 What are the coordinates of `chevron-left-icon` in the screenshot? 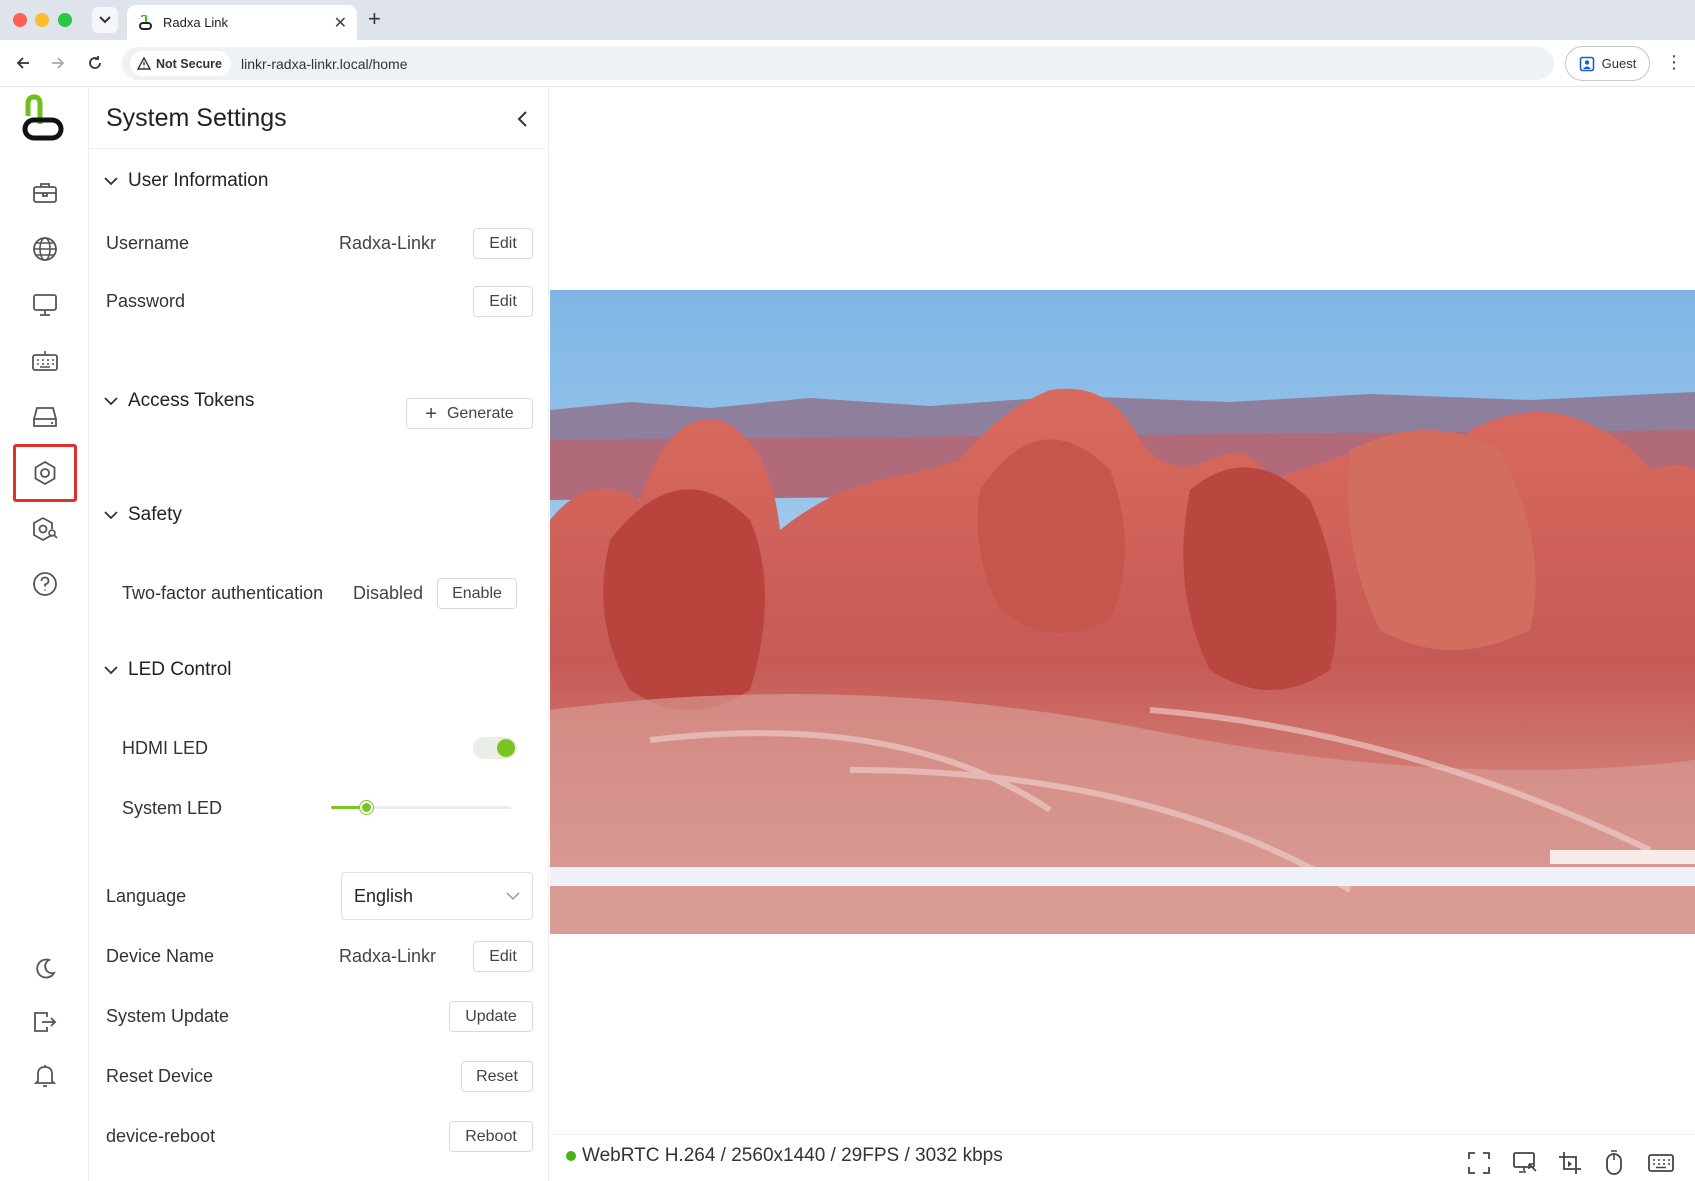 It's located at (522, 119).